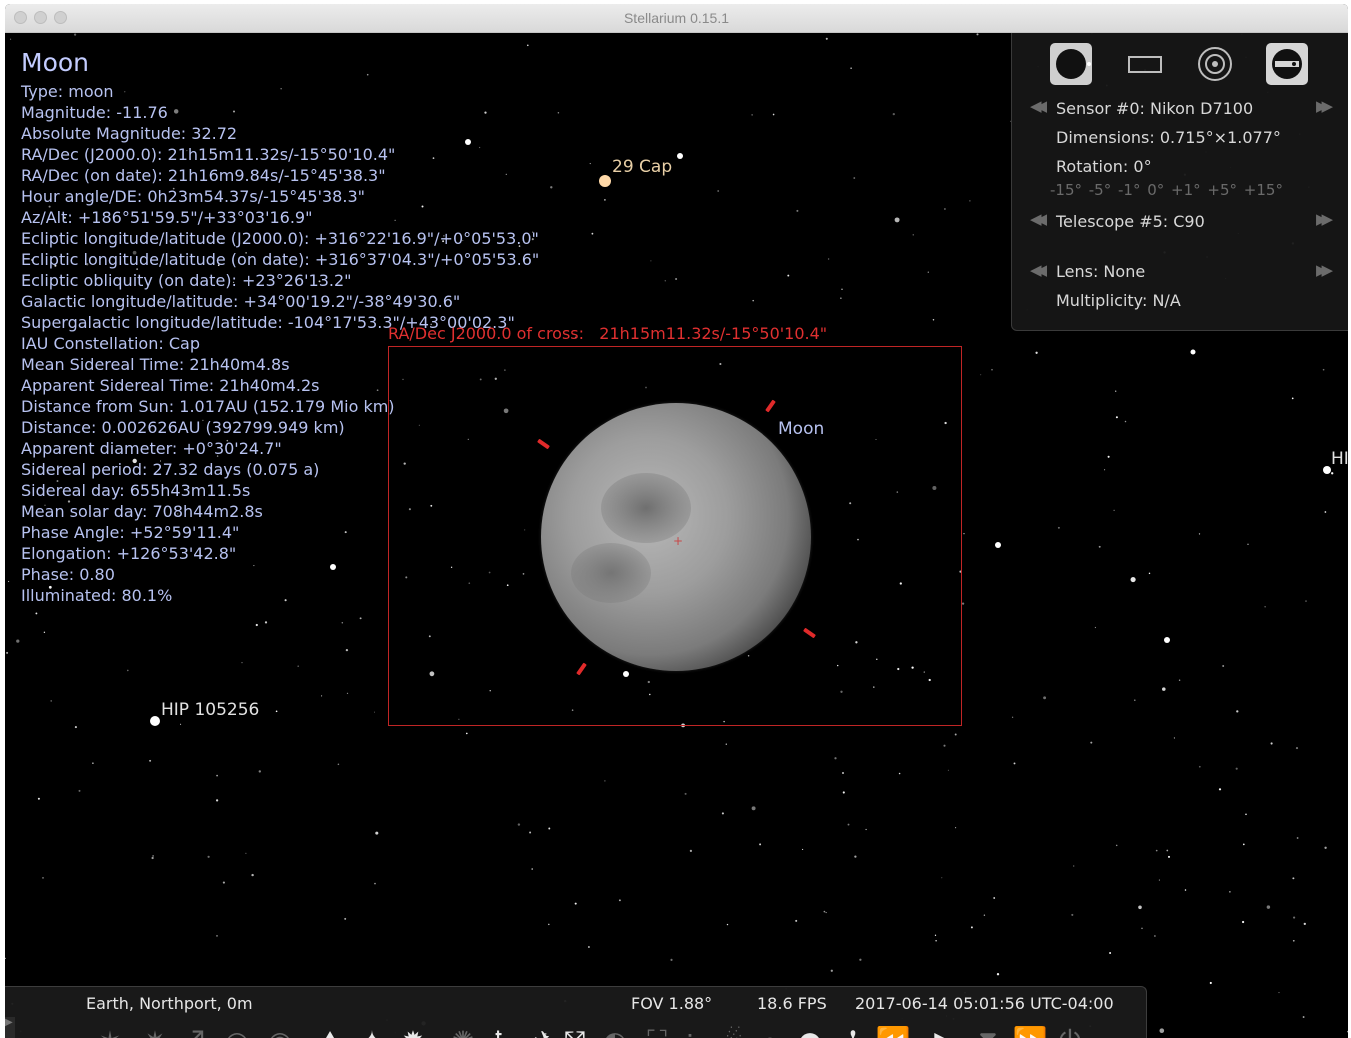 The height and width of the screenshot is (1038, 1351). What do you see at coordinates (1130, 221) in the screenshot?
I see `telescope-name: Telescope #5: C90` at bounding box center [1130, 221].